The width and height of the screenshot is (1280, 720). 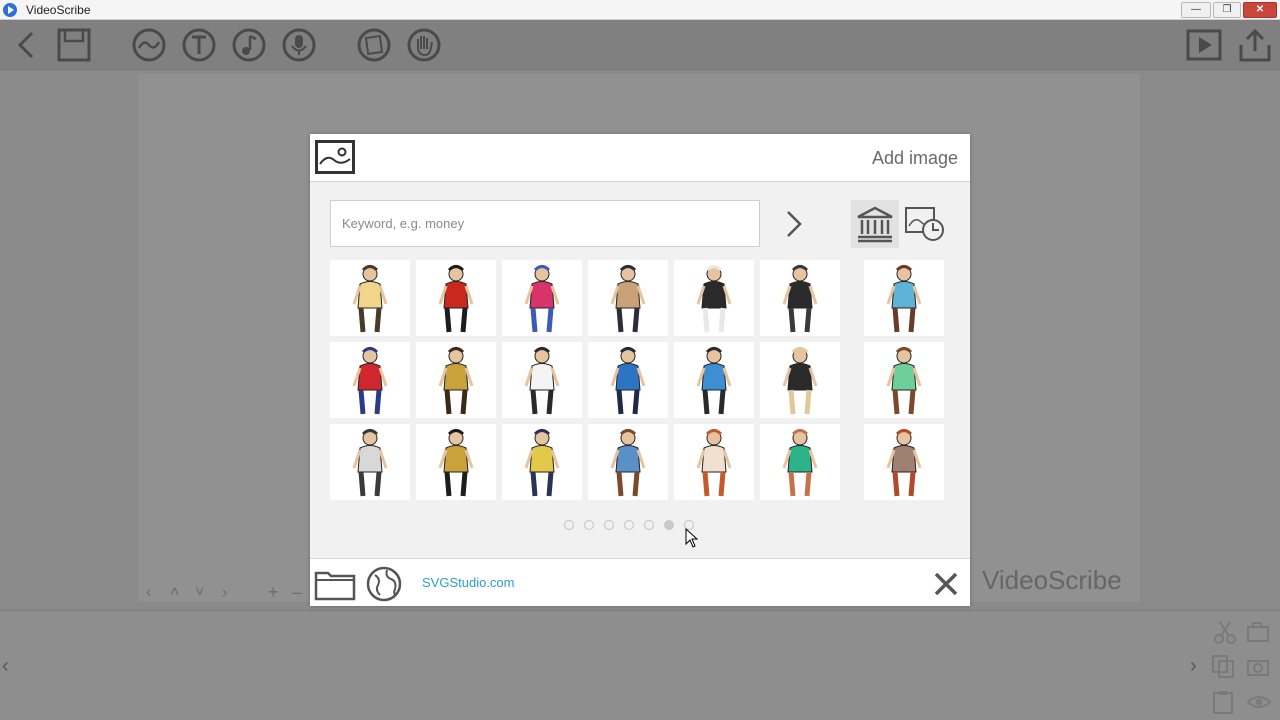 I want to click on painter-at-easel-thumbnail, so click(x=714, y=462).